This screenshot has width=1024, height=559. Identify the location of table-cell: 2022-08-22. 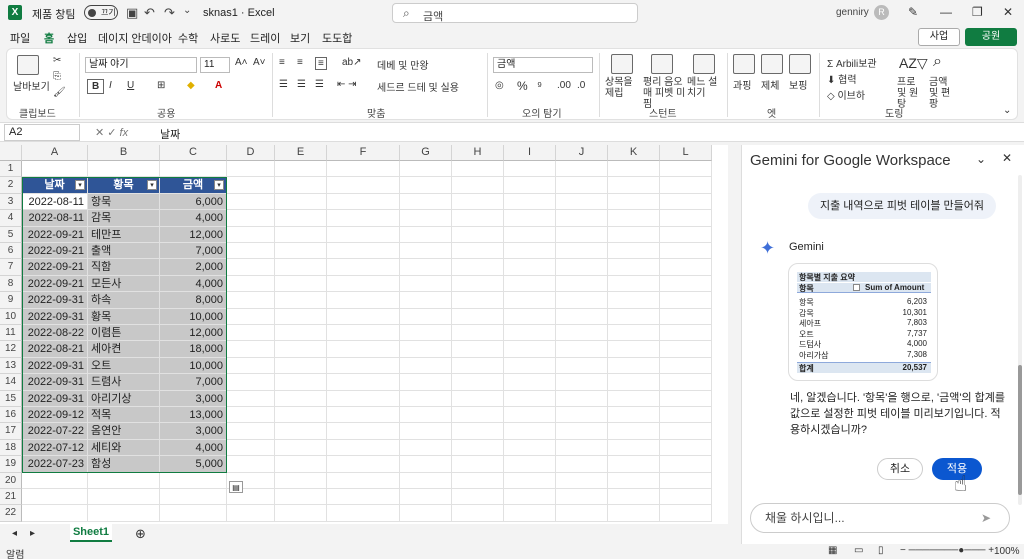
(55, 333).